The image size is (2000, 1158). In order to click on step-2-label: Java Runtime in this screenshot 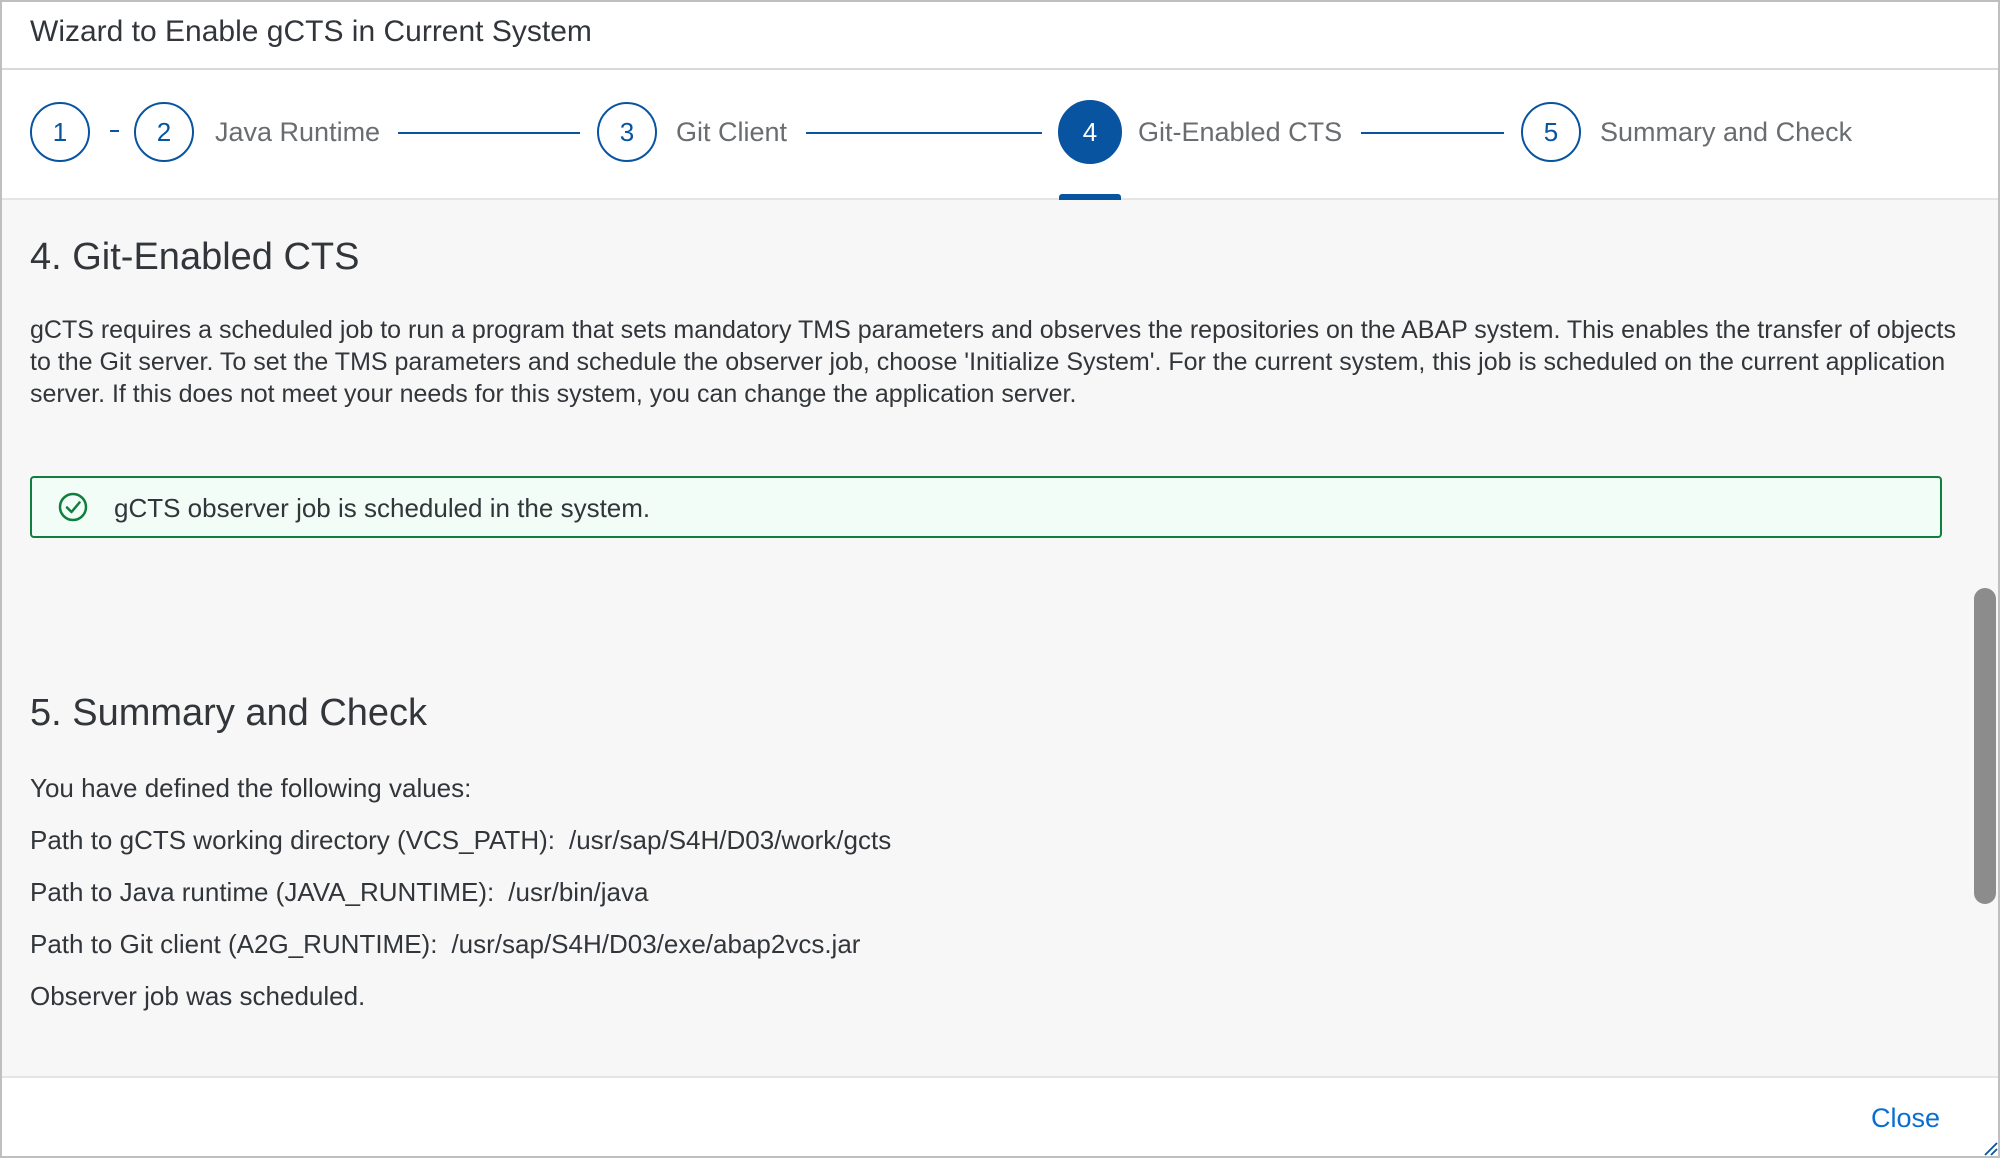, I will do `click(297, 132)`.